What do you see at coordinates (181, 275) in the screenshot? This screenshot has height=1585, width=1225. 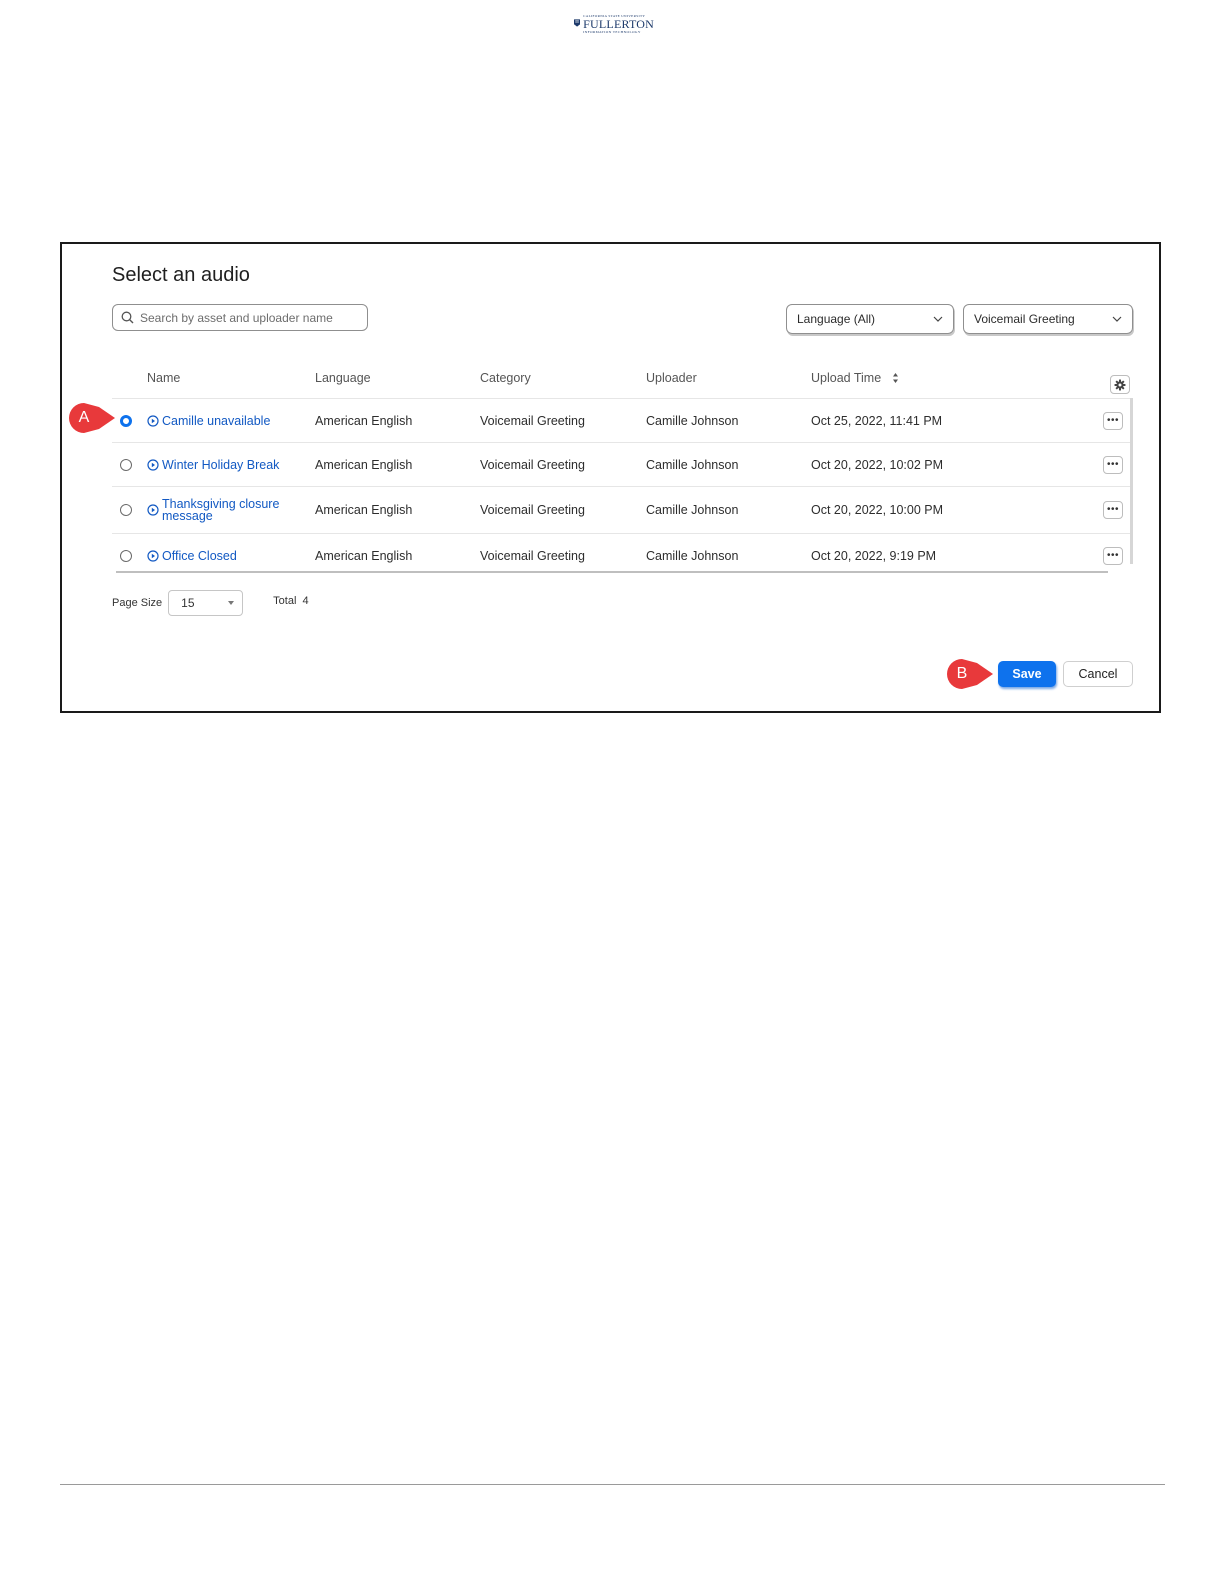 I see `dialog-title: Select an audio` at bounding box center [181, 275].